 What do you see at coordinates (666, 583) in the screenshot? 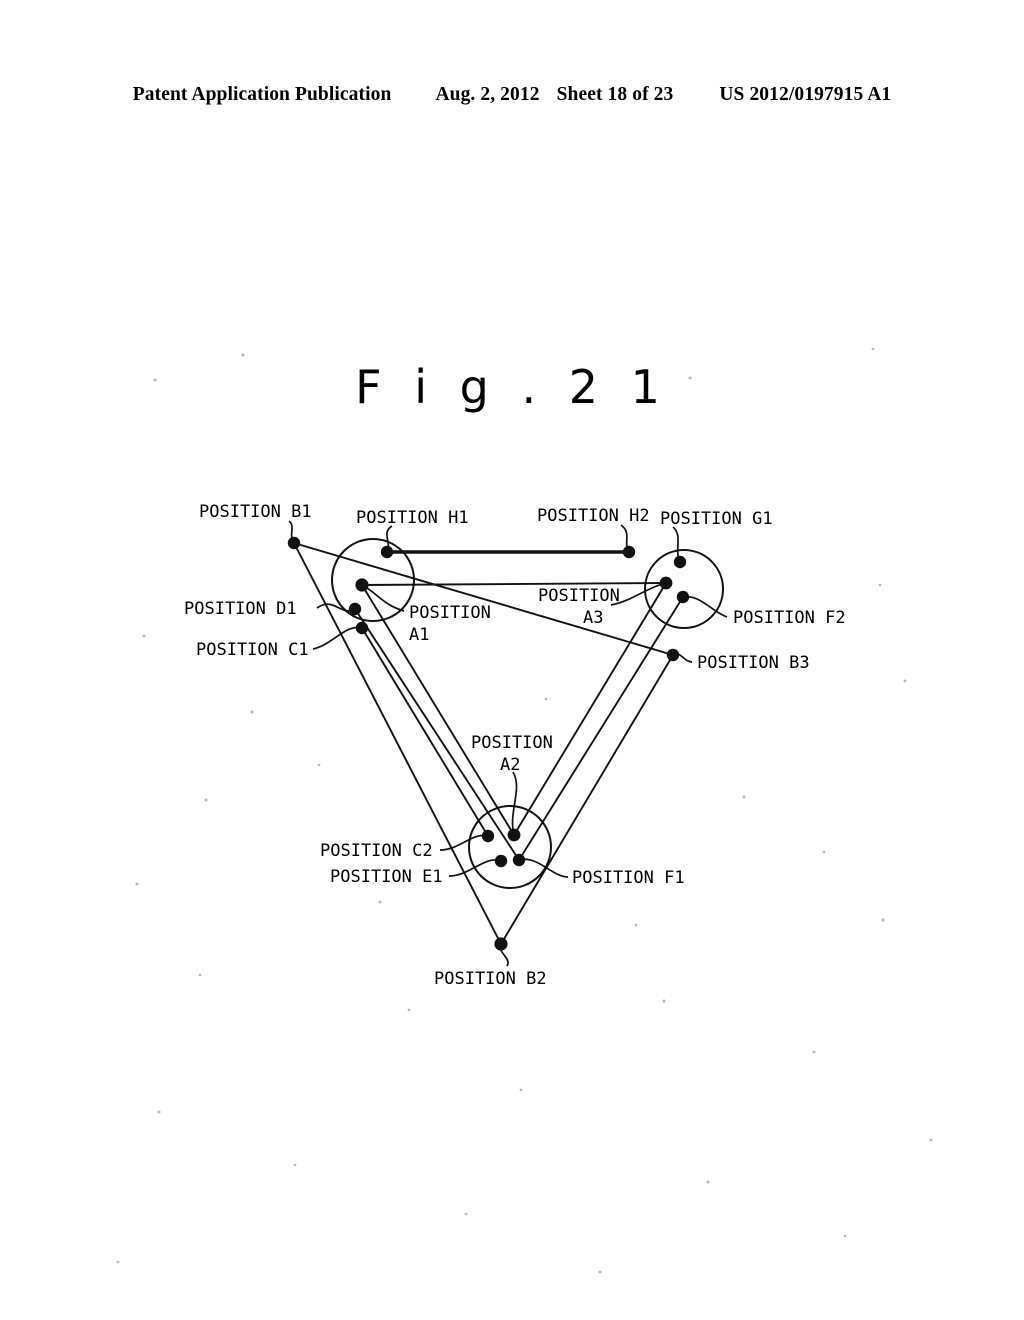
I see `dot-a3` at bounding box center [666, 583].